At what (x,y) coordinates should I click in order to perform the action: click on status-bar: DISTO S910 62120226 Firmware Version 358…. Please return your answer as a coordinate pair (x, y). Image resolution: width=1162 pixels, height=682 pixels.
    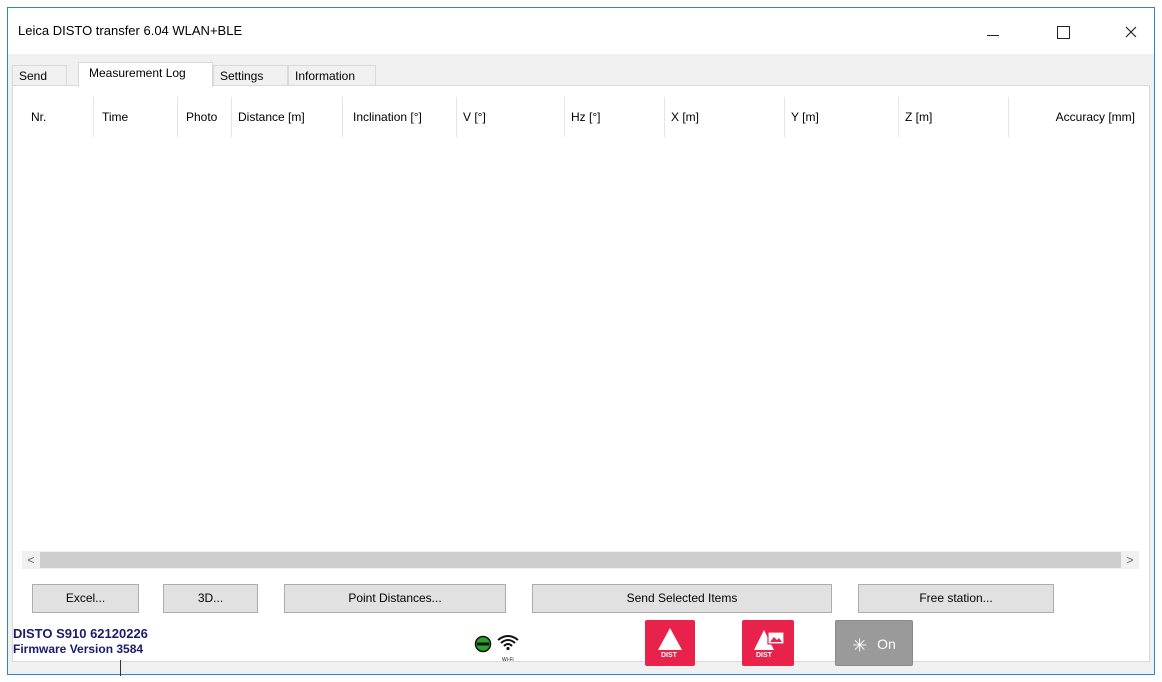
    Looking at the image, I should click on (581, 648).